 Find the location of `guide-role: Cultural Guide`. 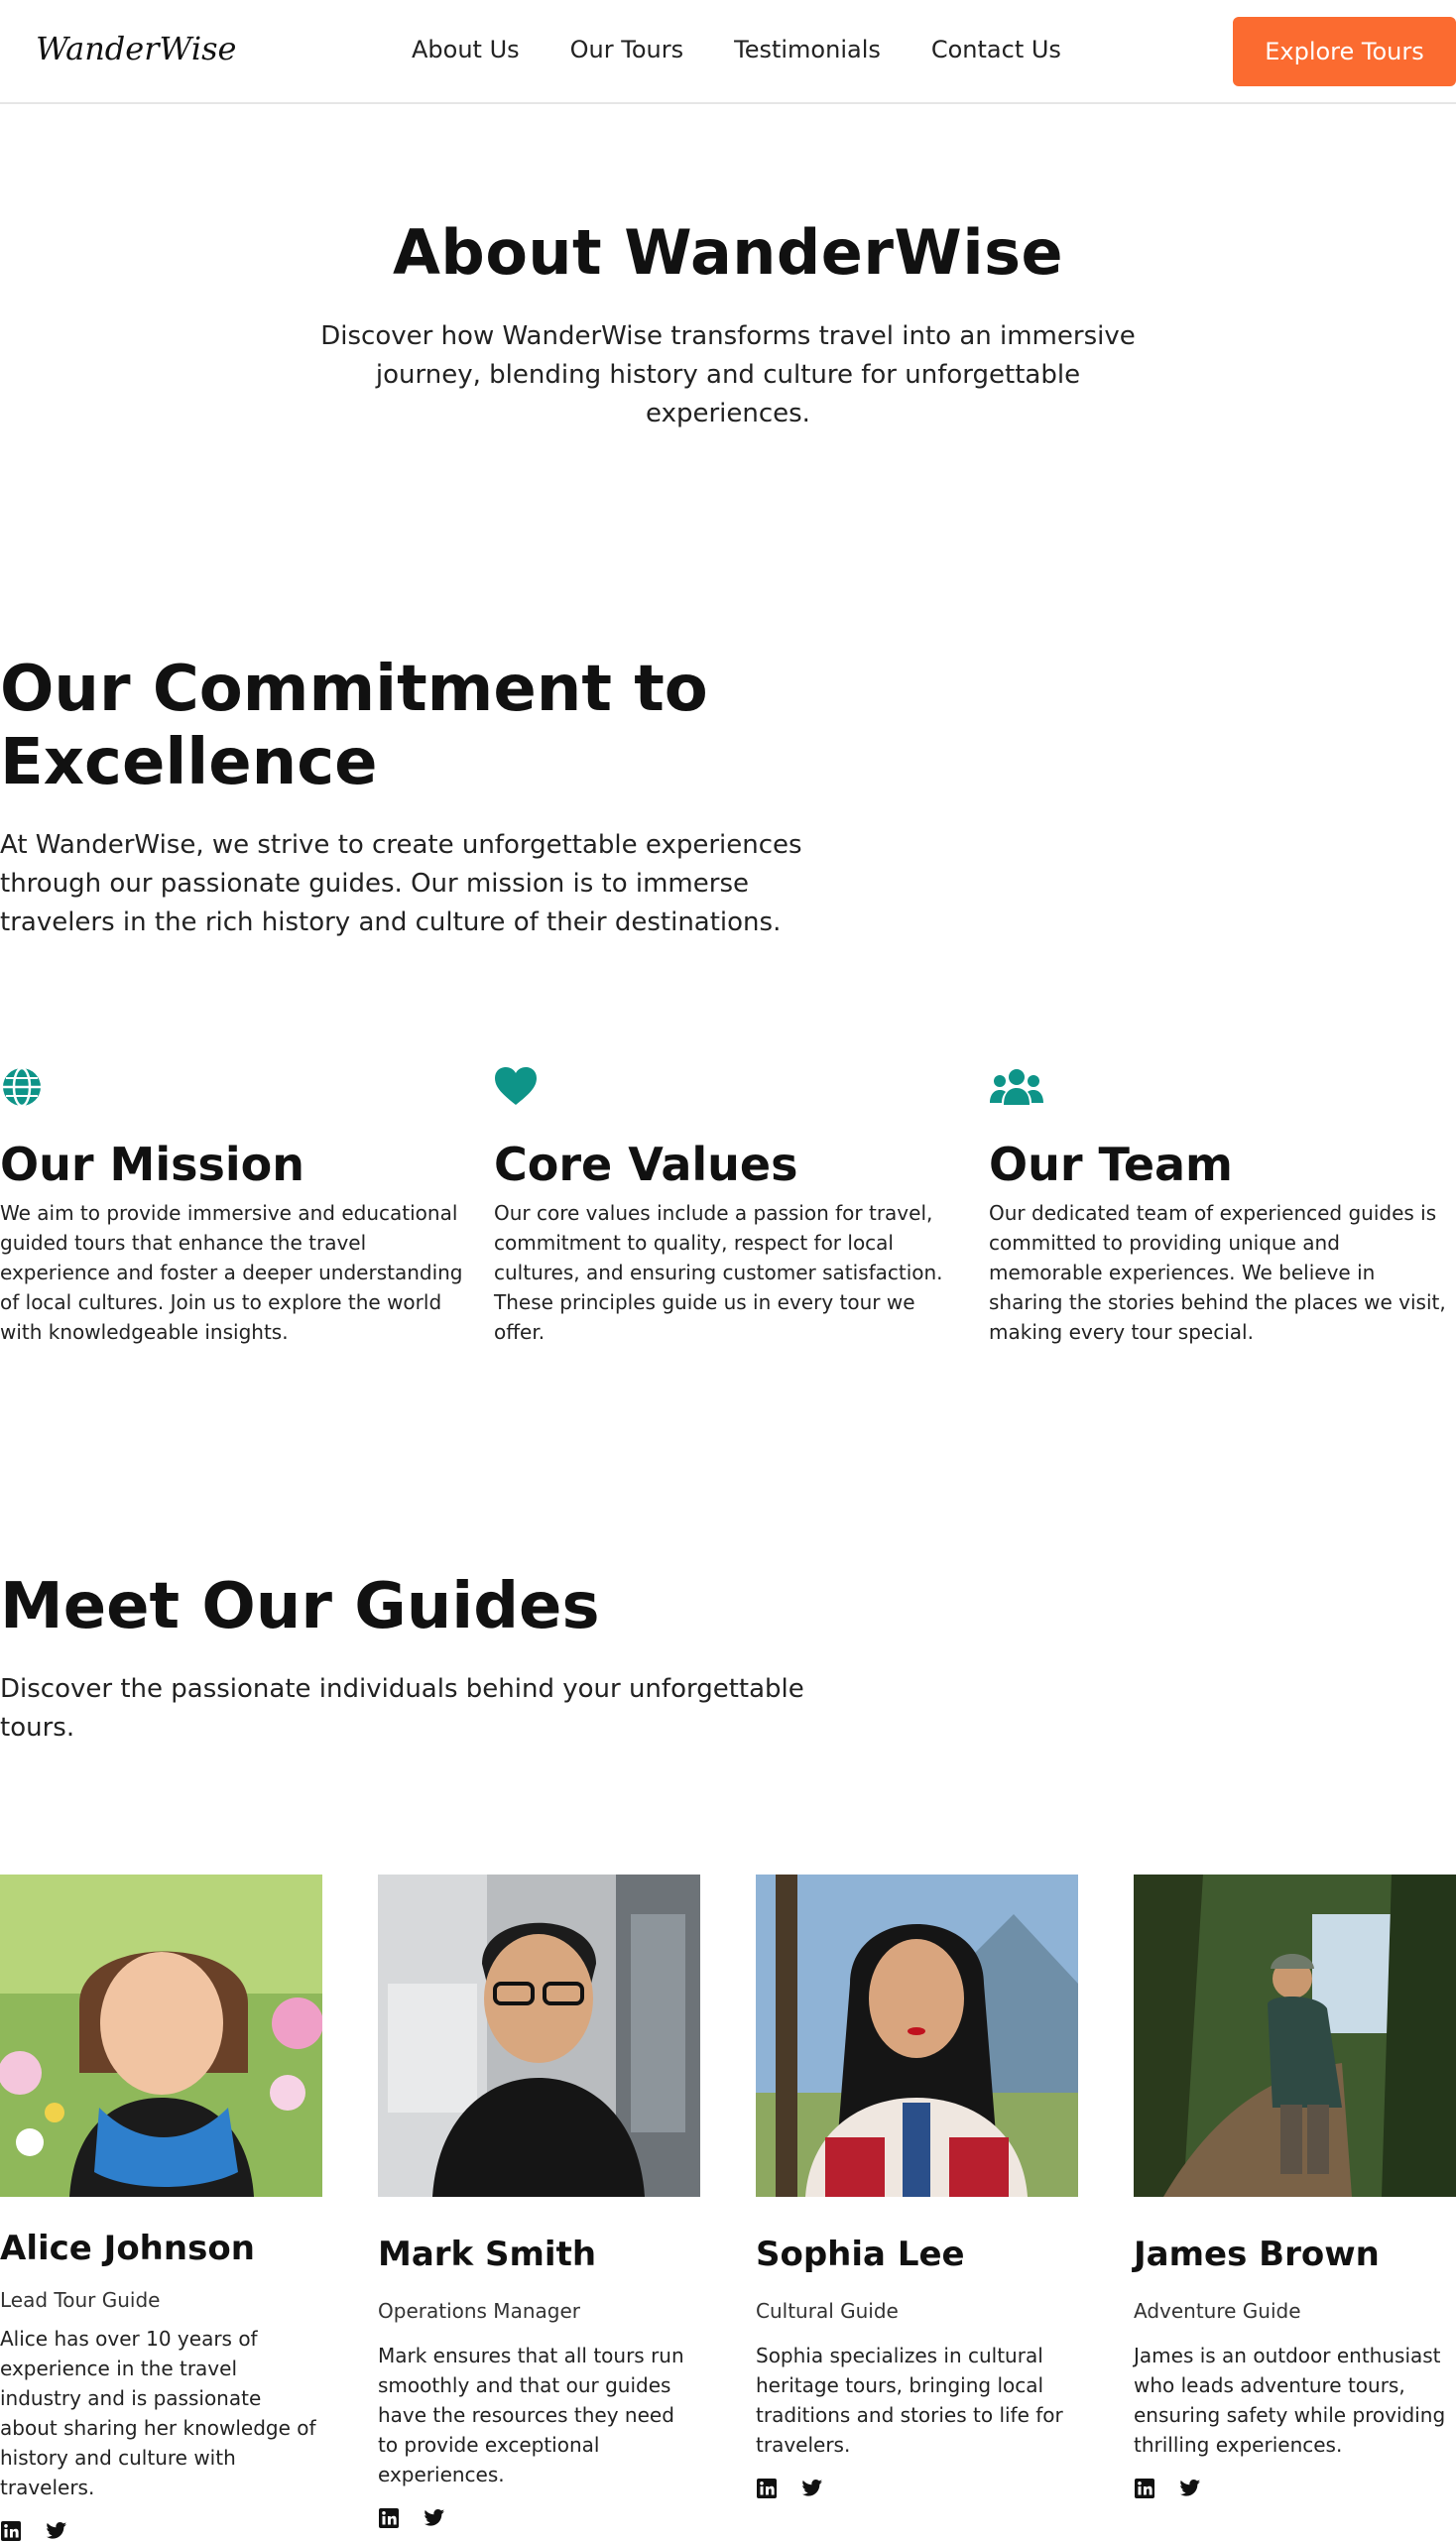

guide-role: Cultural Guide is located at coordinates (827, 2311).